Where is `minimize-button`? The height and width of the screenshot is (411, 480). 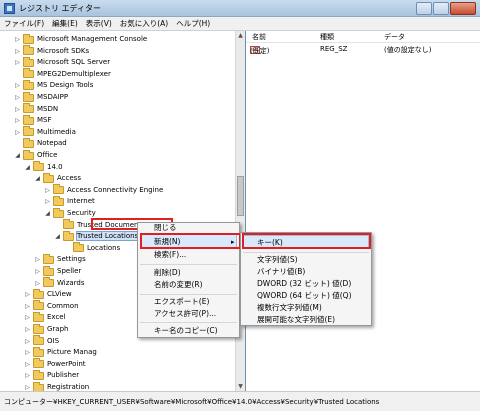 minimize-button is located at coordinates (424, 8).